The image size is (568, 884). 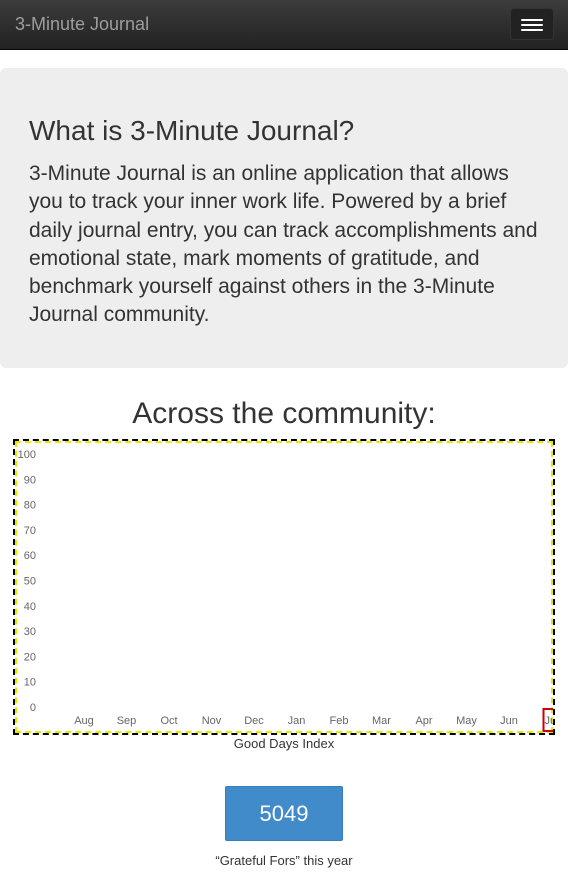 I want to click on brand-link: 3-Minute Journal, so click(x=82, y=24).